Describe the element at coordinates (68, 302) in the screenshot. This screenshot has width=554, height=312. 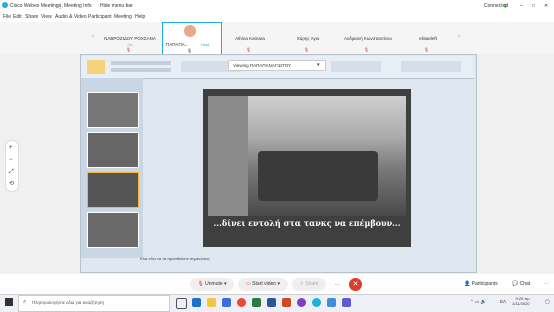
I see `search-placeholder: Πληκτρολογήστε εδώ για αναζήτηση` at that location.